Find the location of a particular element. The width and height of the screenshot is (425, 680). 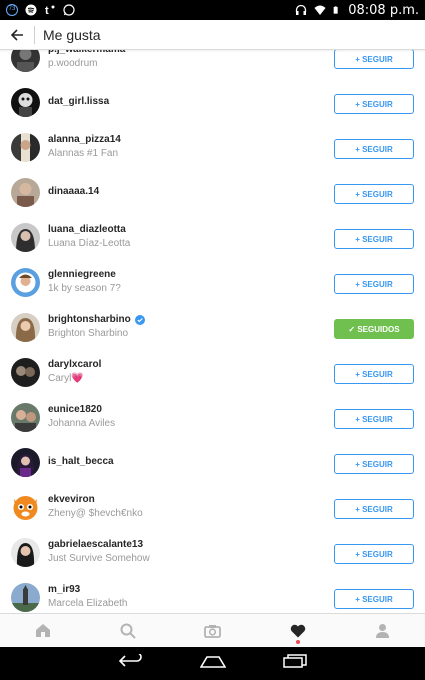

username: eunice1820 is located at coordinates (81, 409).